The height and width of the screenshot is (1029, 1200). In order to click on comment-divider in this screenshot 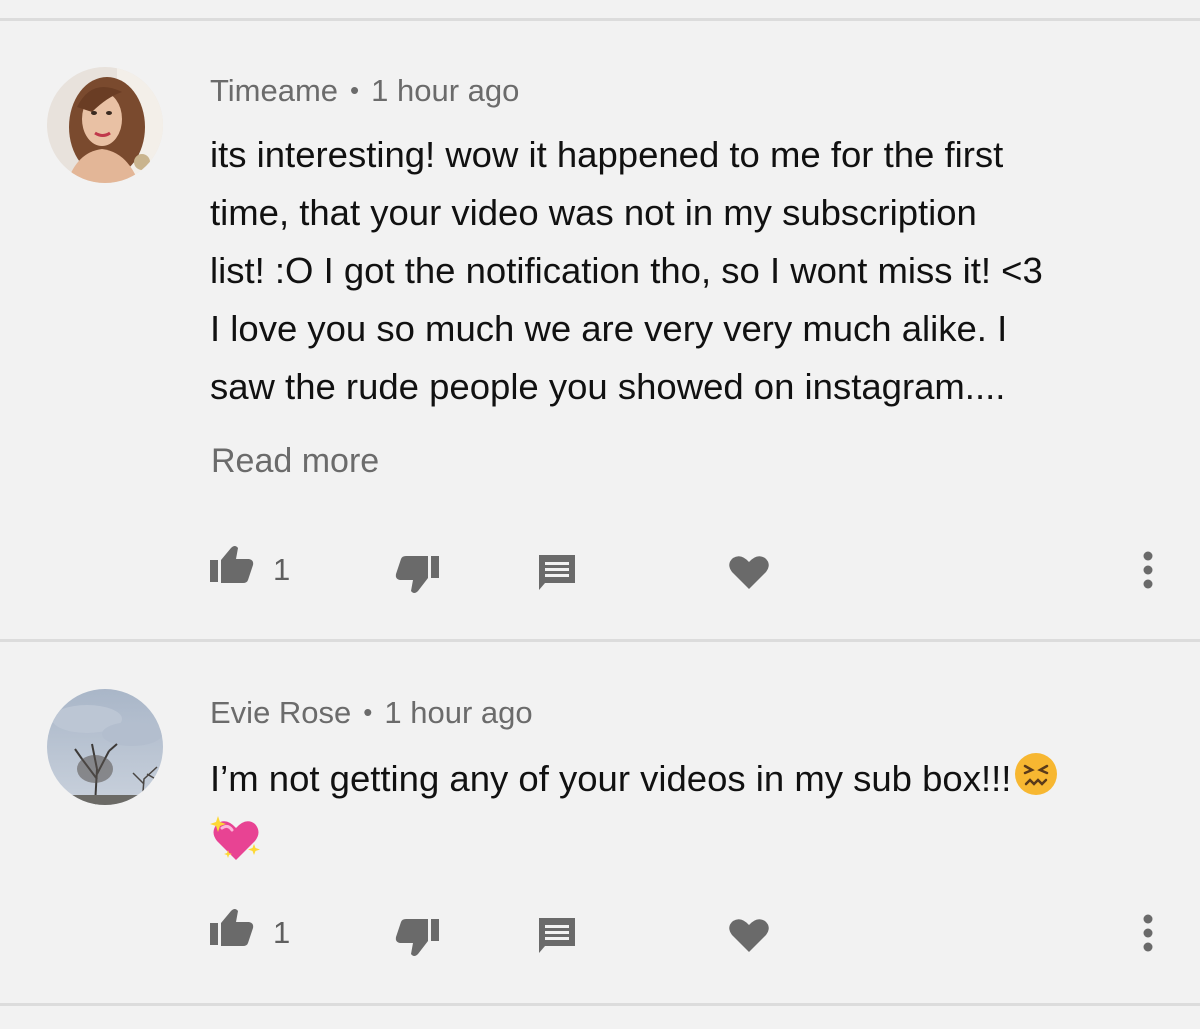, I will do `click(600, 640)`.